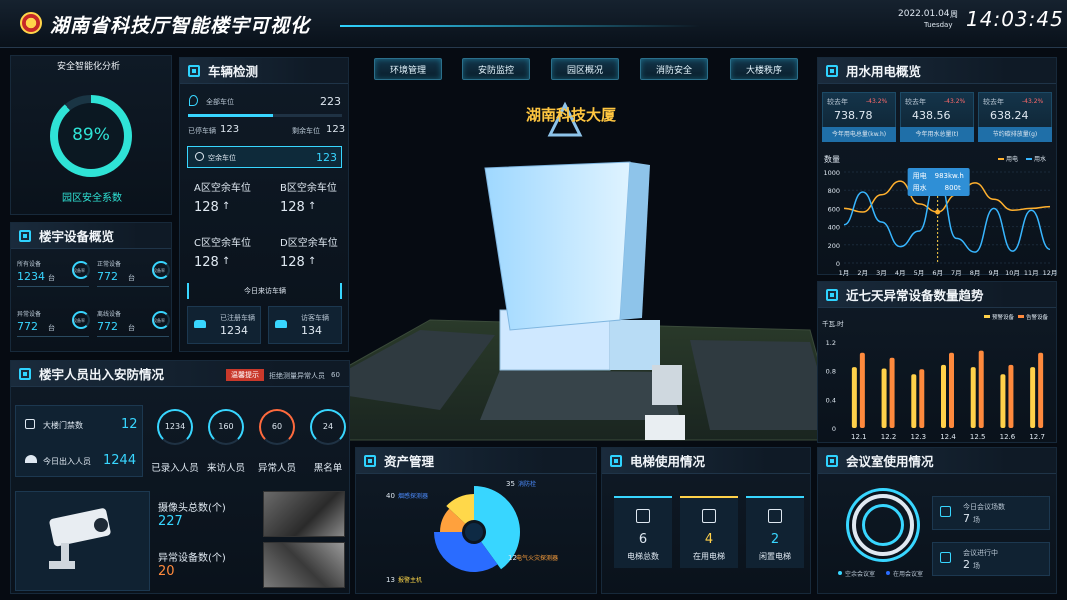 The height and width of the screenshot is (600, 1067). I want to click on bar-告警设备-12.2, so click(892, 392).